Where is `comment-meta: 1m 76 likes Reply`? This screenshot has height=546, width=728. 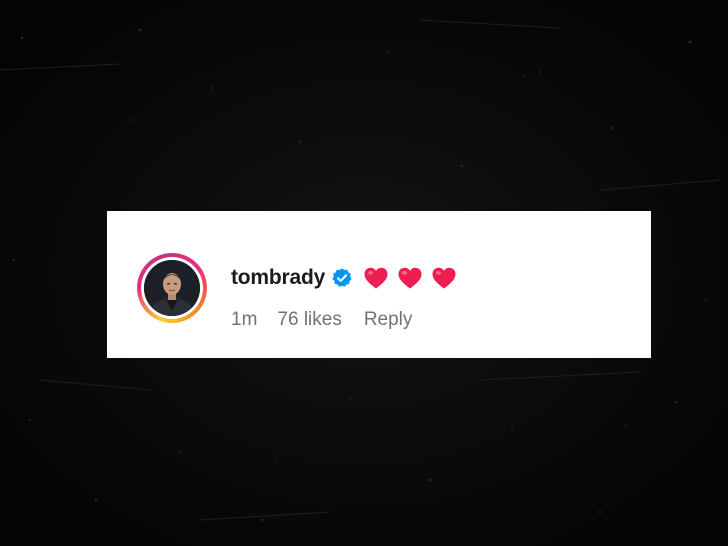 comment-meta: 1m 76 likes Reply is located at coordinates (321, 320).